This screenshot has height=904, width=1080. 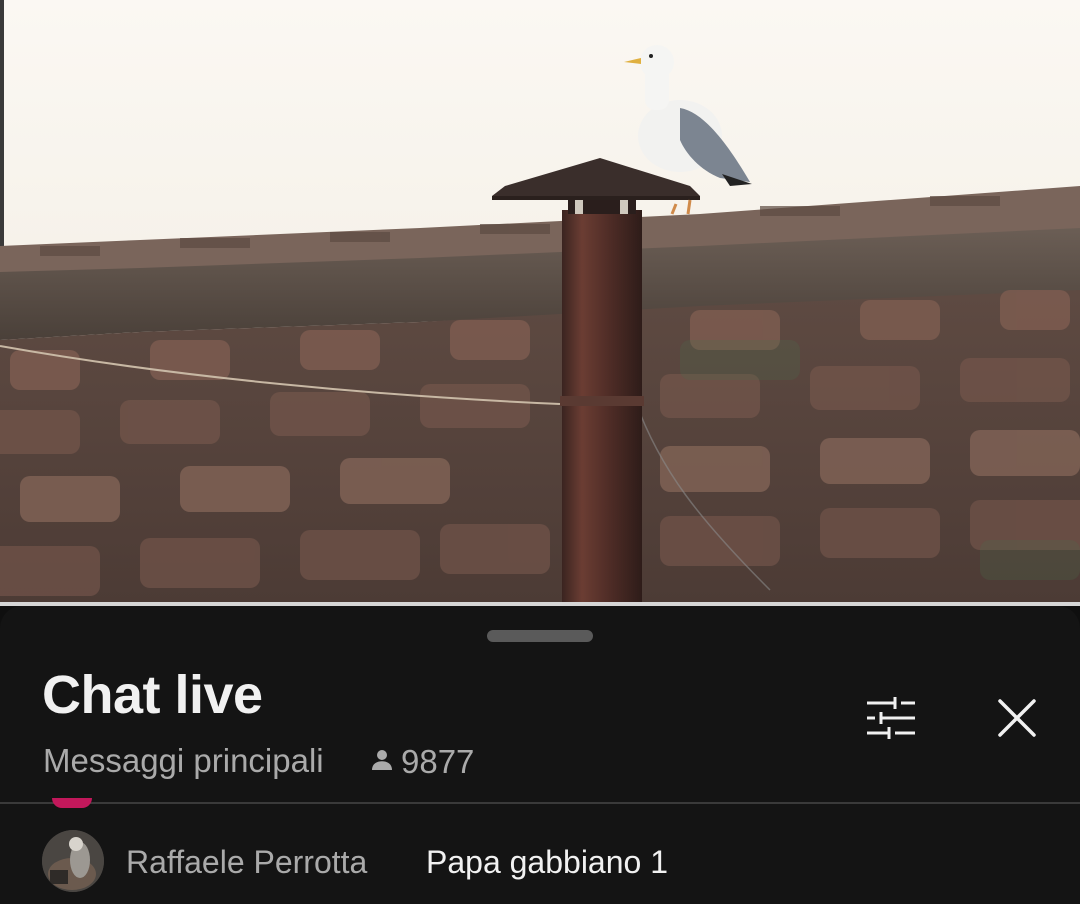 I want to click on filter-button, so click(x=891, y=720).